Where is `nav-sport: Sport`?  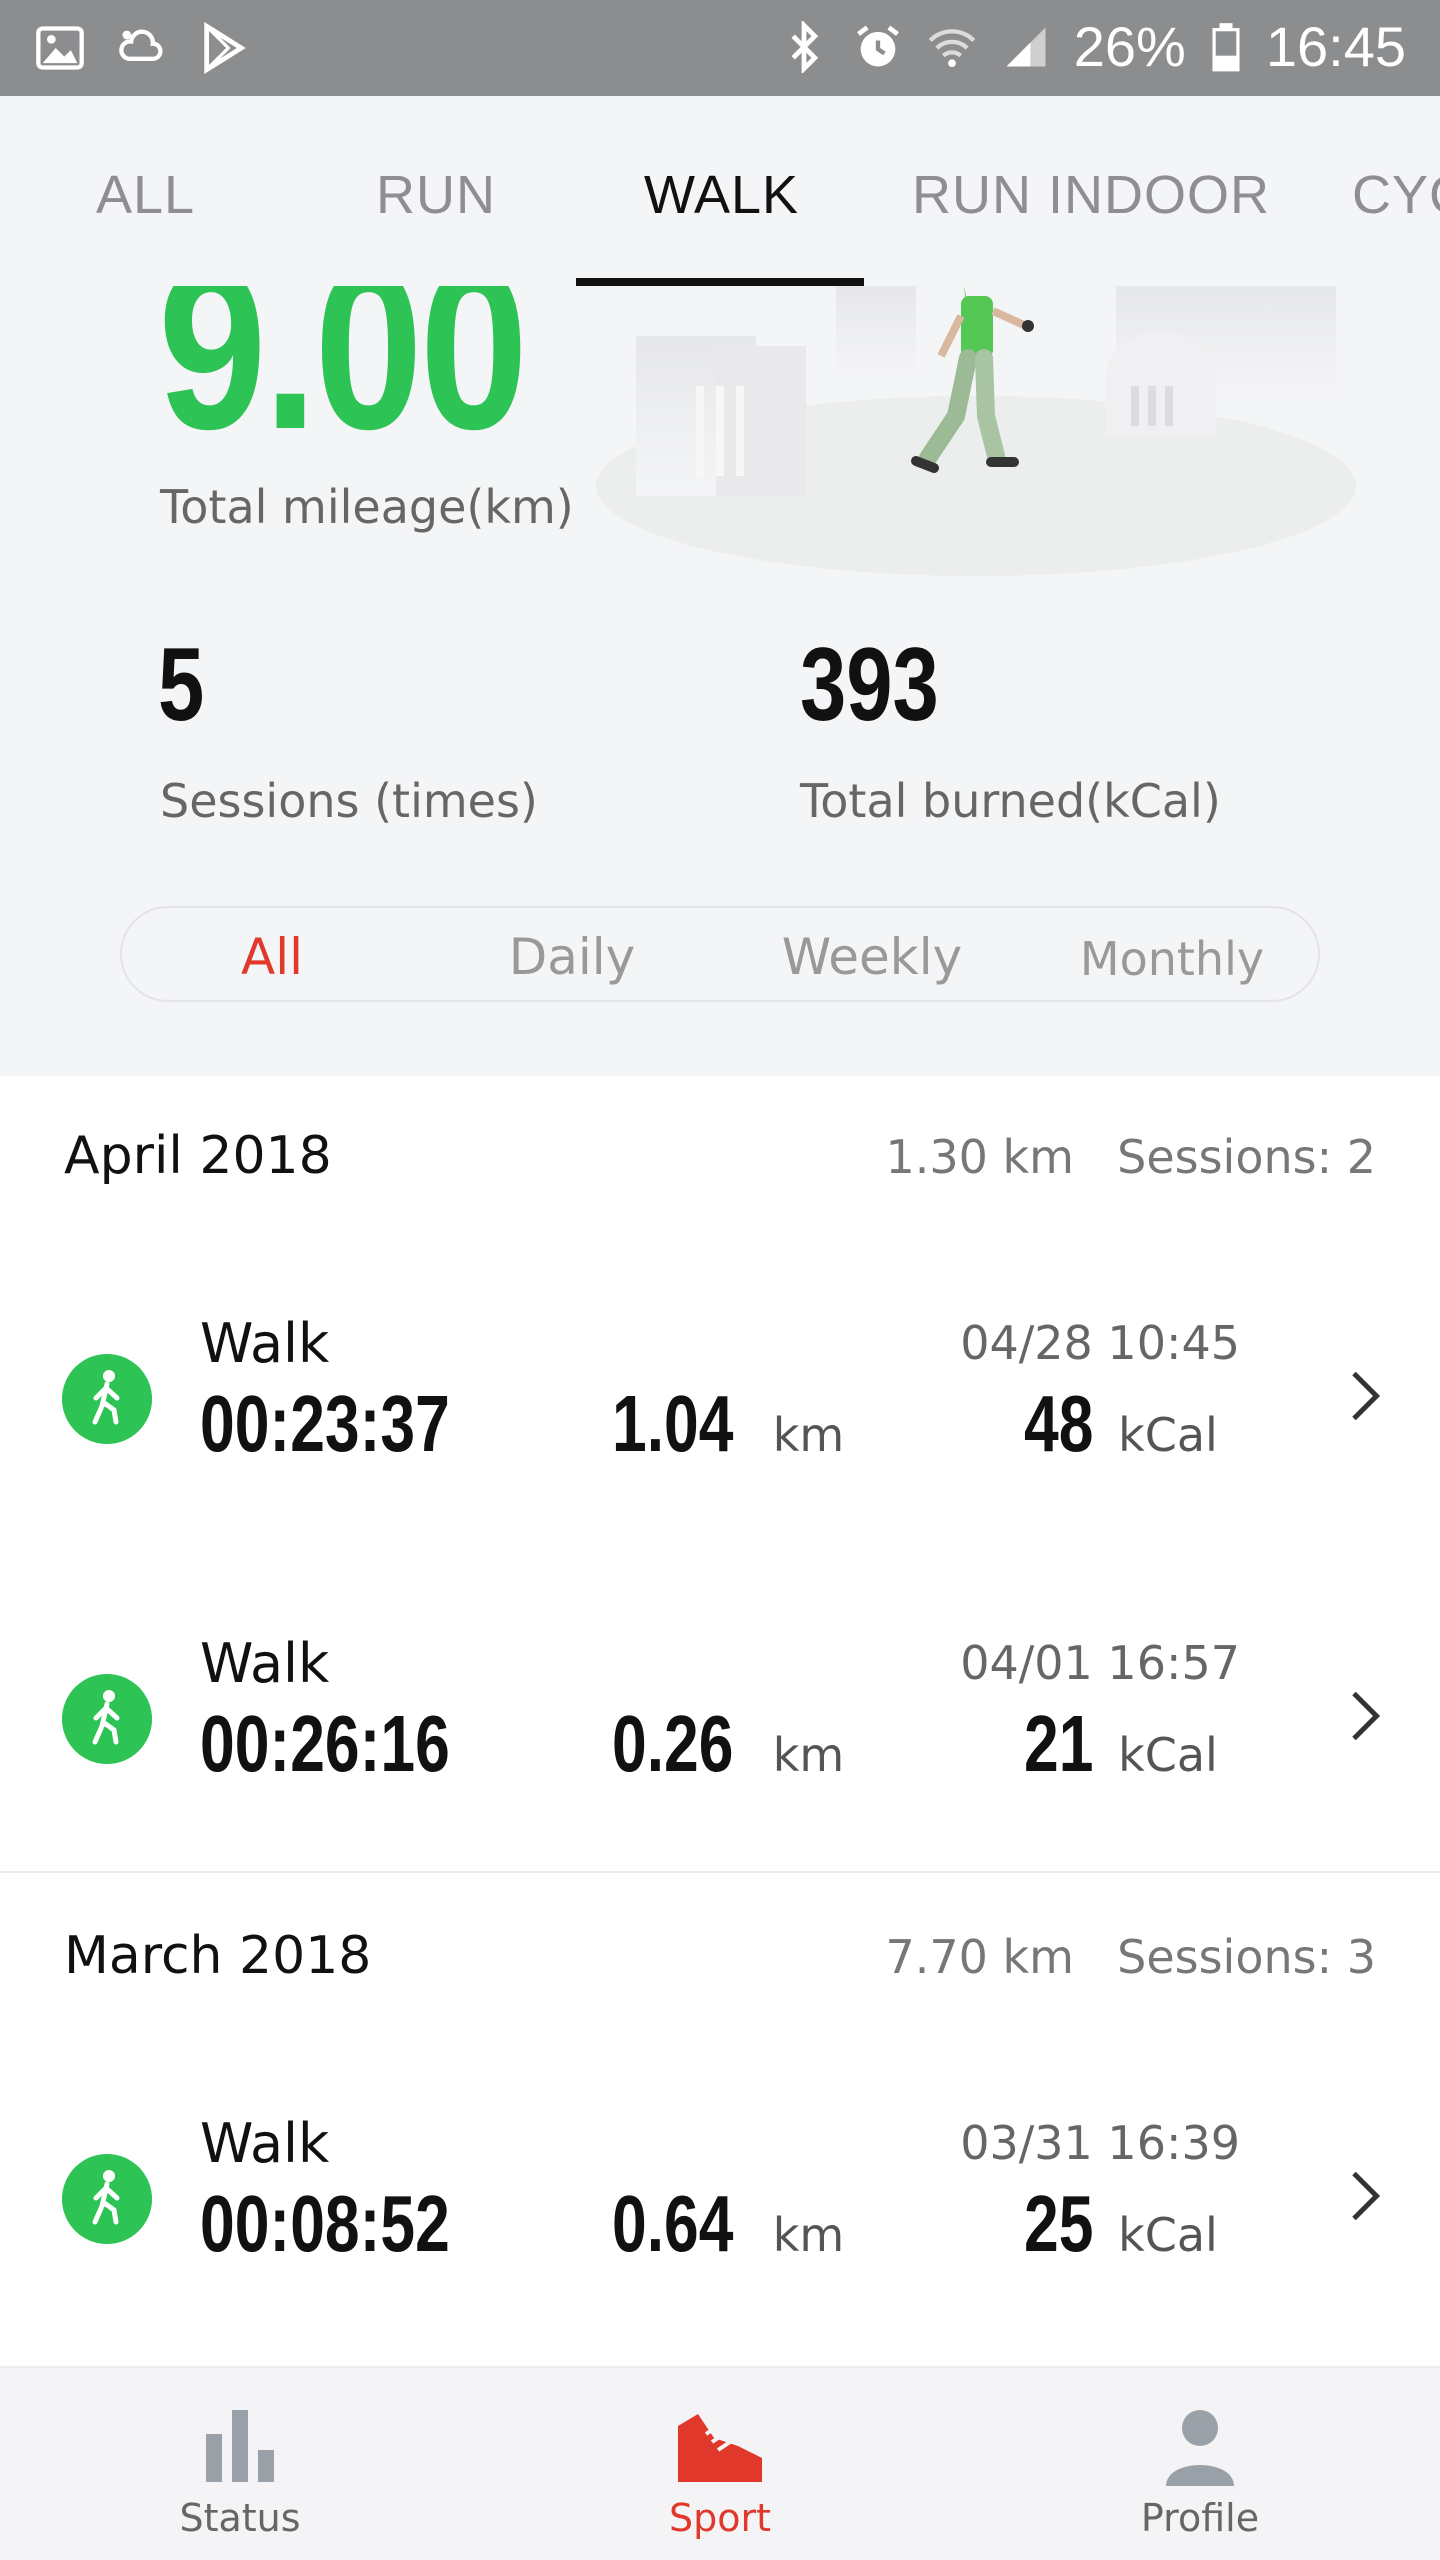 nav-sport: Sport is located at coordinates (720, 2464).